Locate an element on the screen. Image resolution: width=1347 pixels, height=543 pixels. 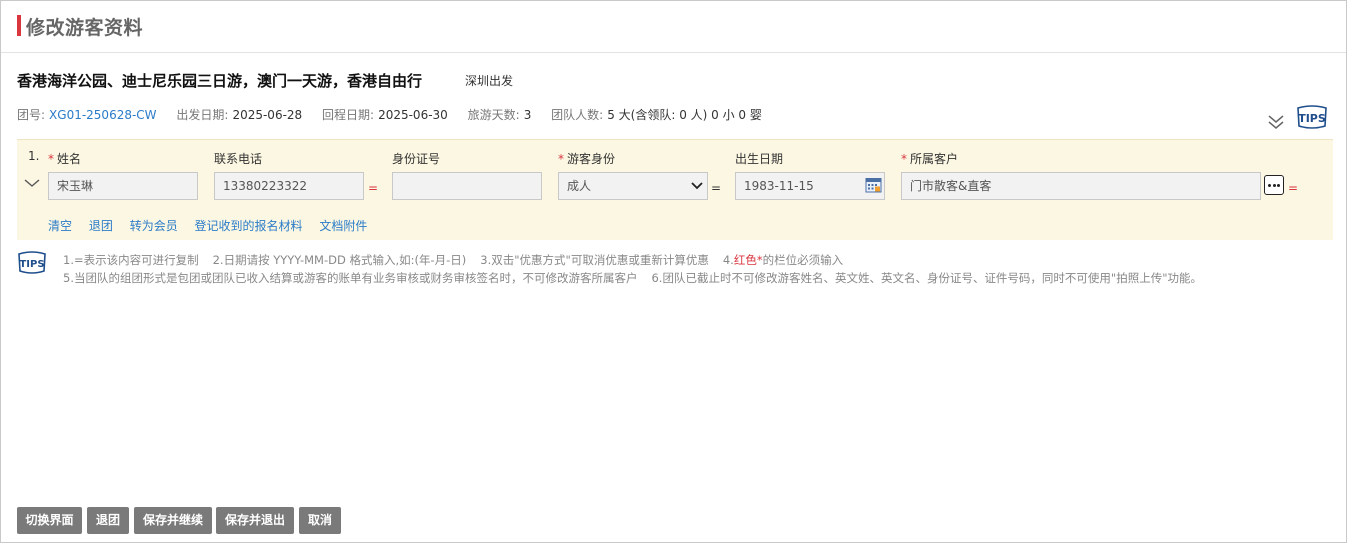
save-exit-button: 保存并退出 is located at coordinates (255, 520).